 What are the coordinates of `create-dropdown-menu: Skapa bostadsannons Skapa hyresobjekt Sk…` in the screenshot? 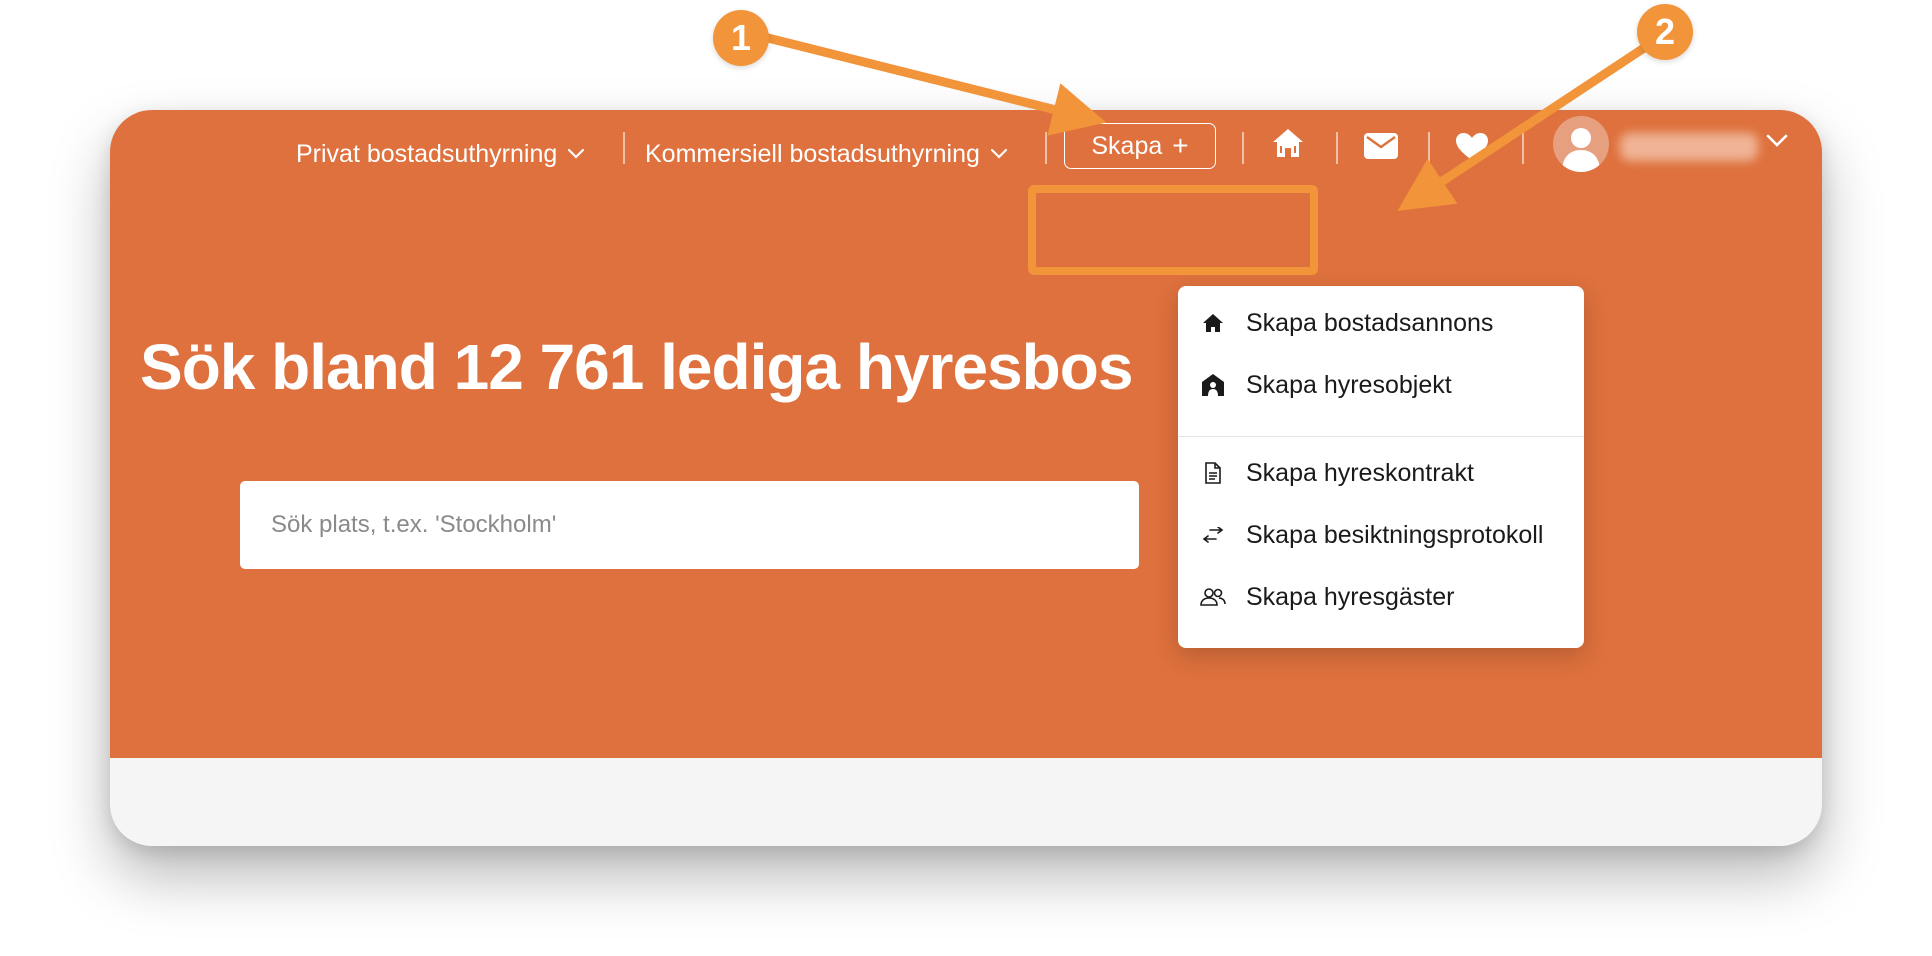 It's located at (1381, 467).